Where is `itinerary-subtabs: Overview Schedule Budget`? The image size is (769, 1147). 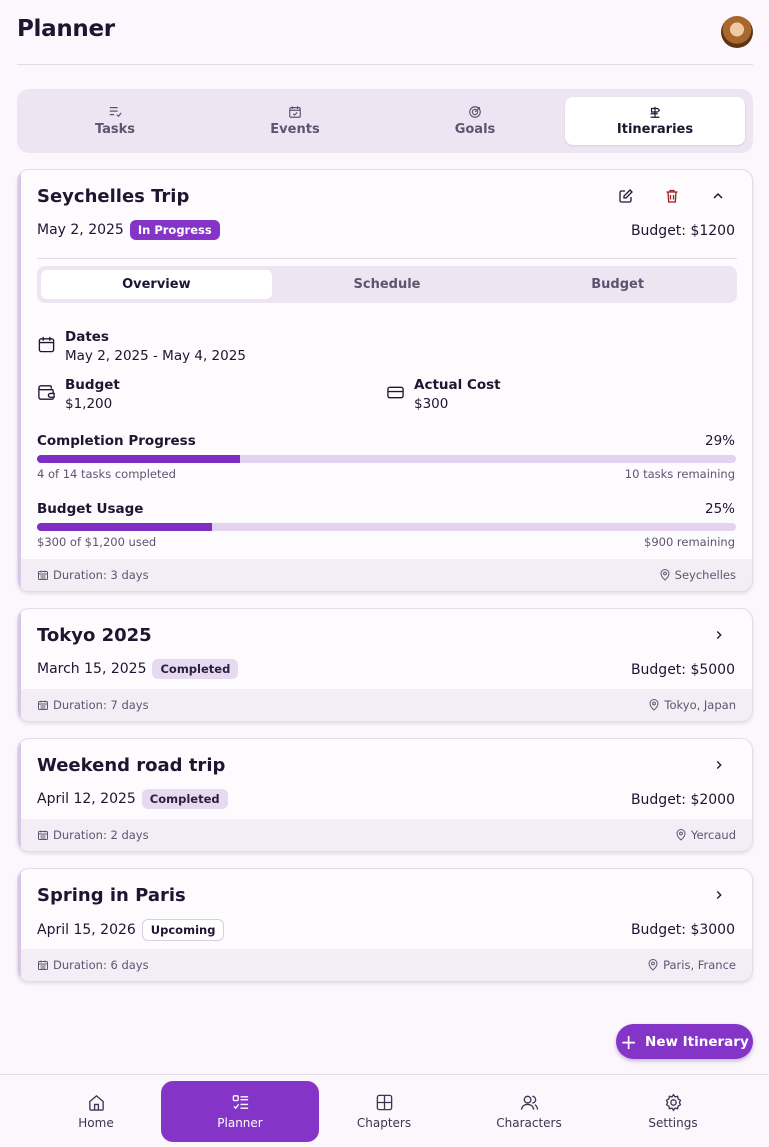 itinerary-subtabs: Overview Schedule Budget is located at coordinates (387, 284).